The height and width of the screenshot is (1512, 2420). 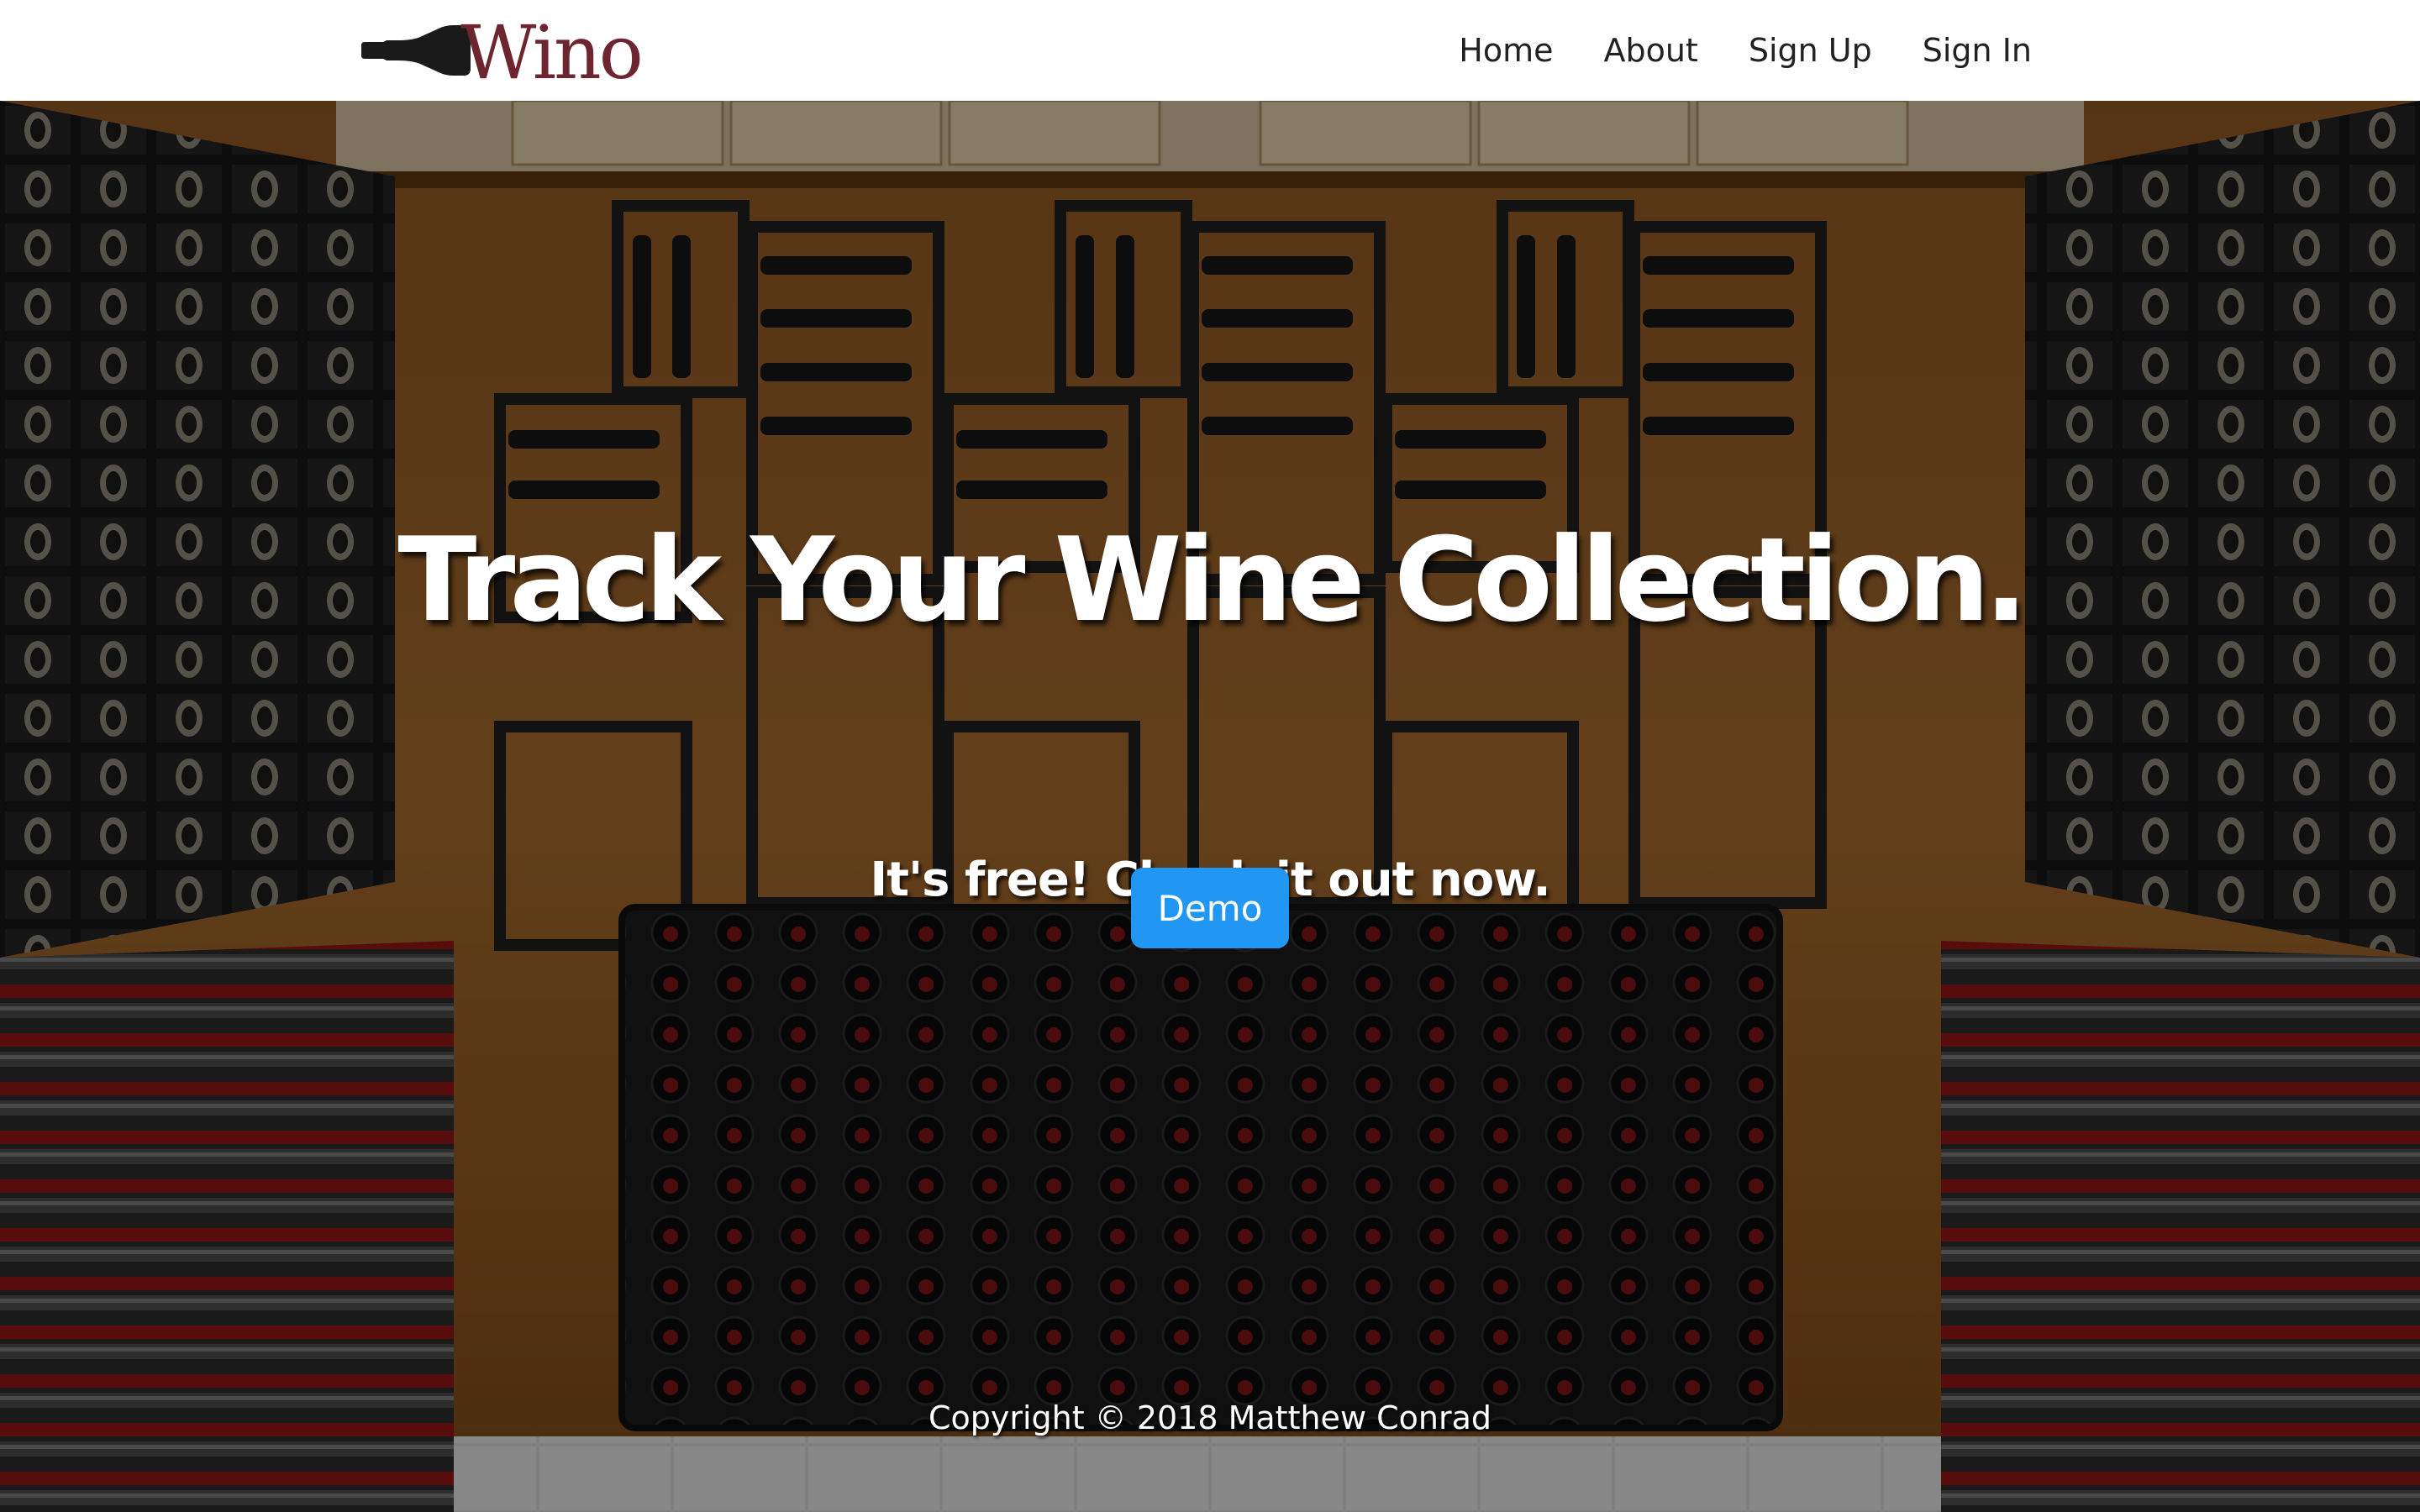 I want to click on nav-link-sign-in: Sign In, so click(x=1978, y=50).